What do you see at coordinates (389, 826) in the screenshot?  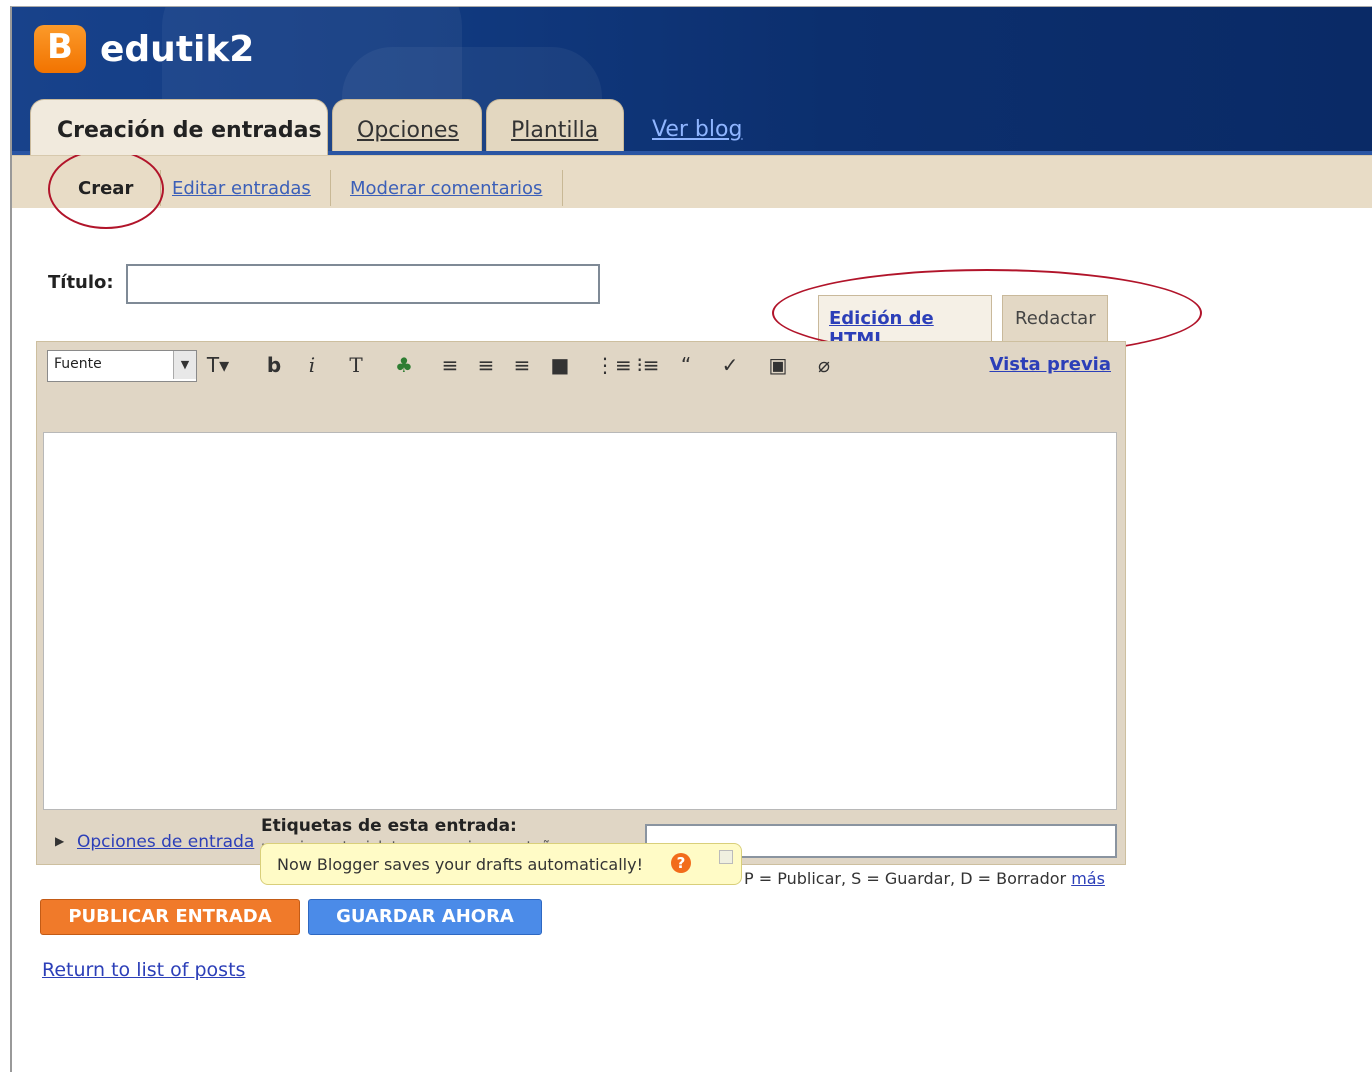 I see `labels-label: Etiquetas de esta entrada:` at bounding box center [389, 826].